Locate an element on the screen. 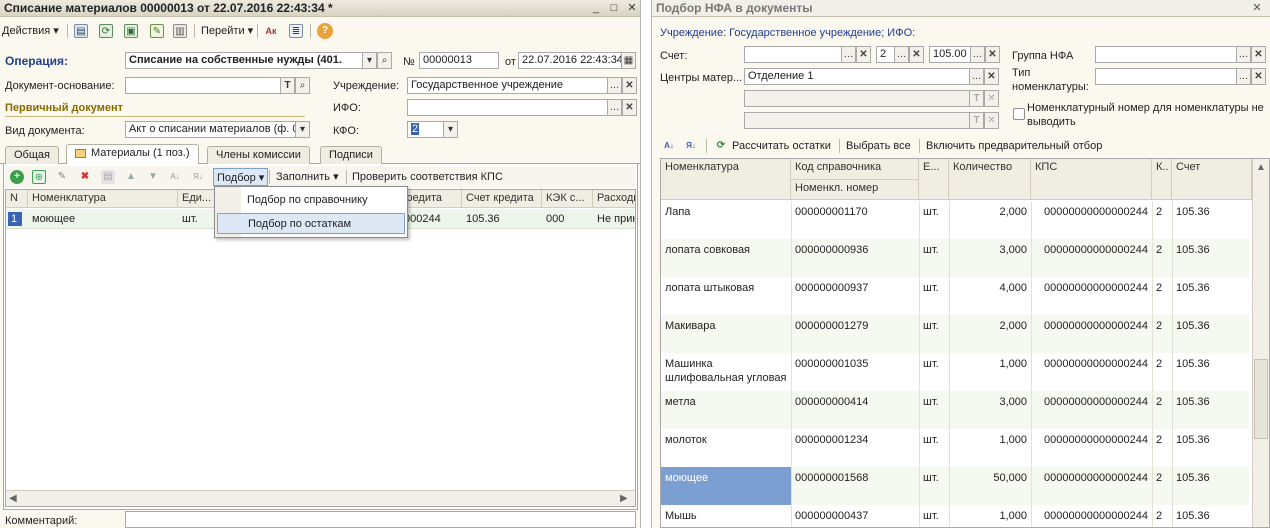  scroll-left-icon: ◀ is located at coordinates (13, 498).